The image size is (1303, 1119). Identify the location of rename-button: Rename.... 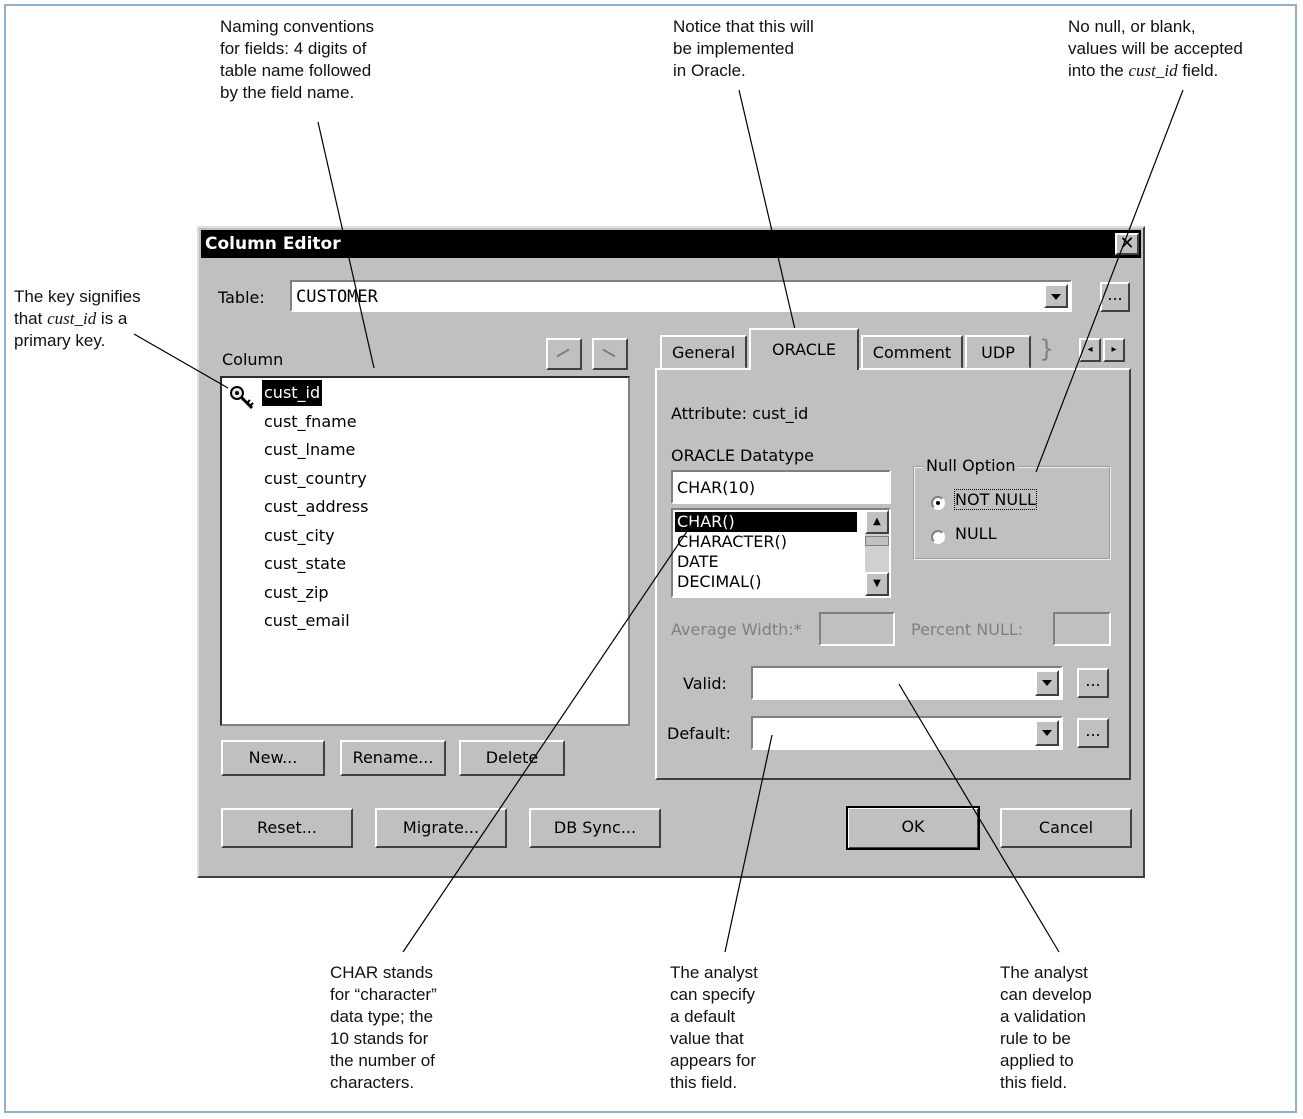
(393, 758).